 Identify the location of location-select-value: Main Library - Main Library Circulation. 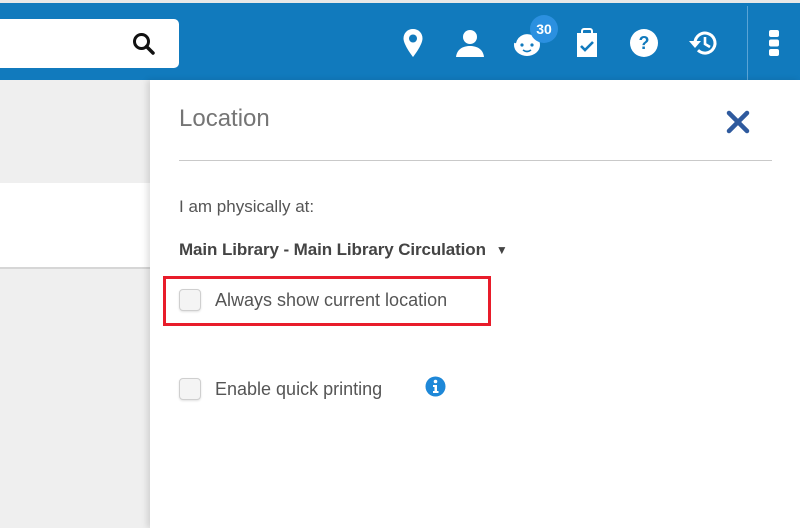
(332, 249).